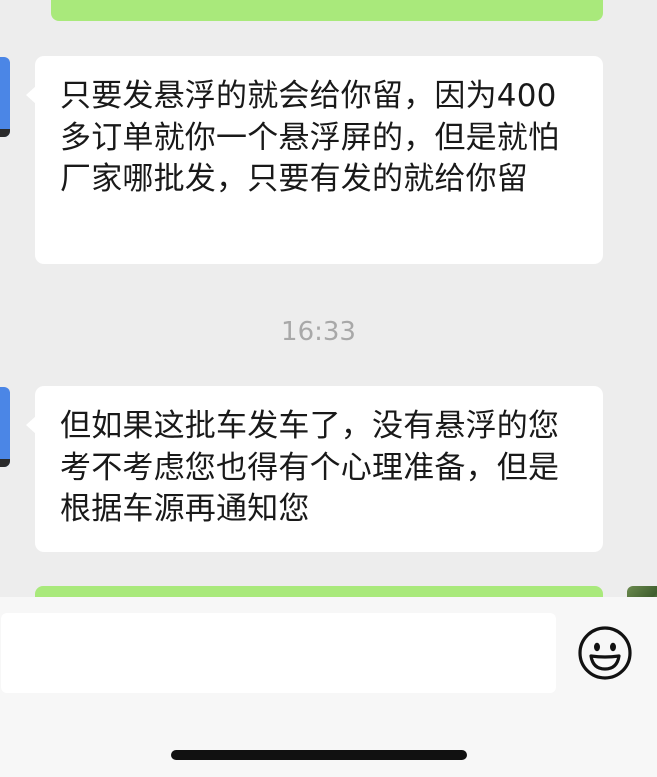  Describe the element at coordinates (319, 755) in the screenshot. I see `home-indicator` at that location.